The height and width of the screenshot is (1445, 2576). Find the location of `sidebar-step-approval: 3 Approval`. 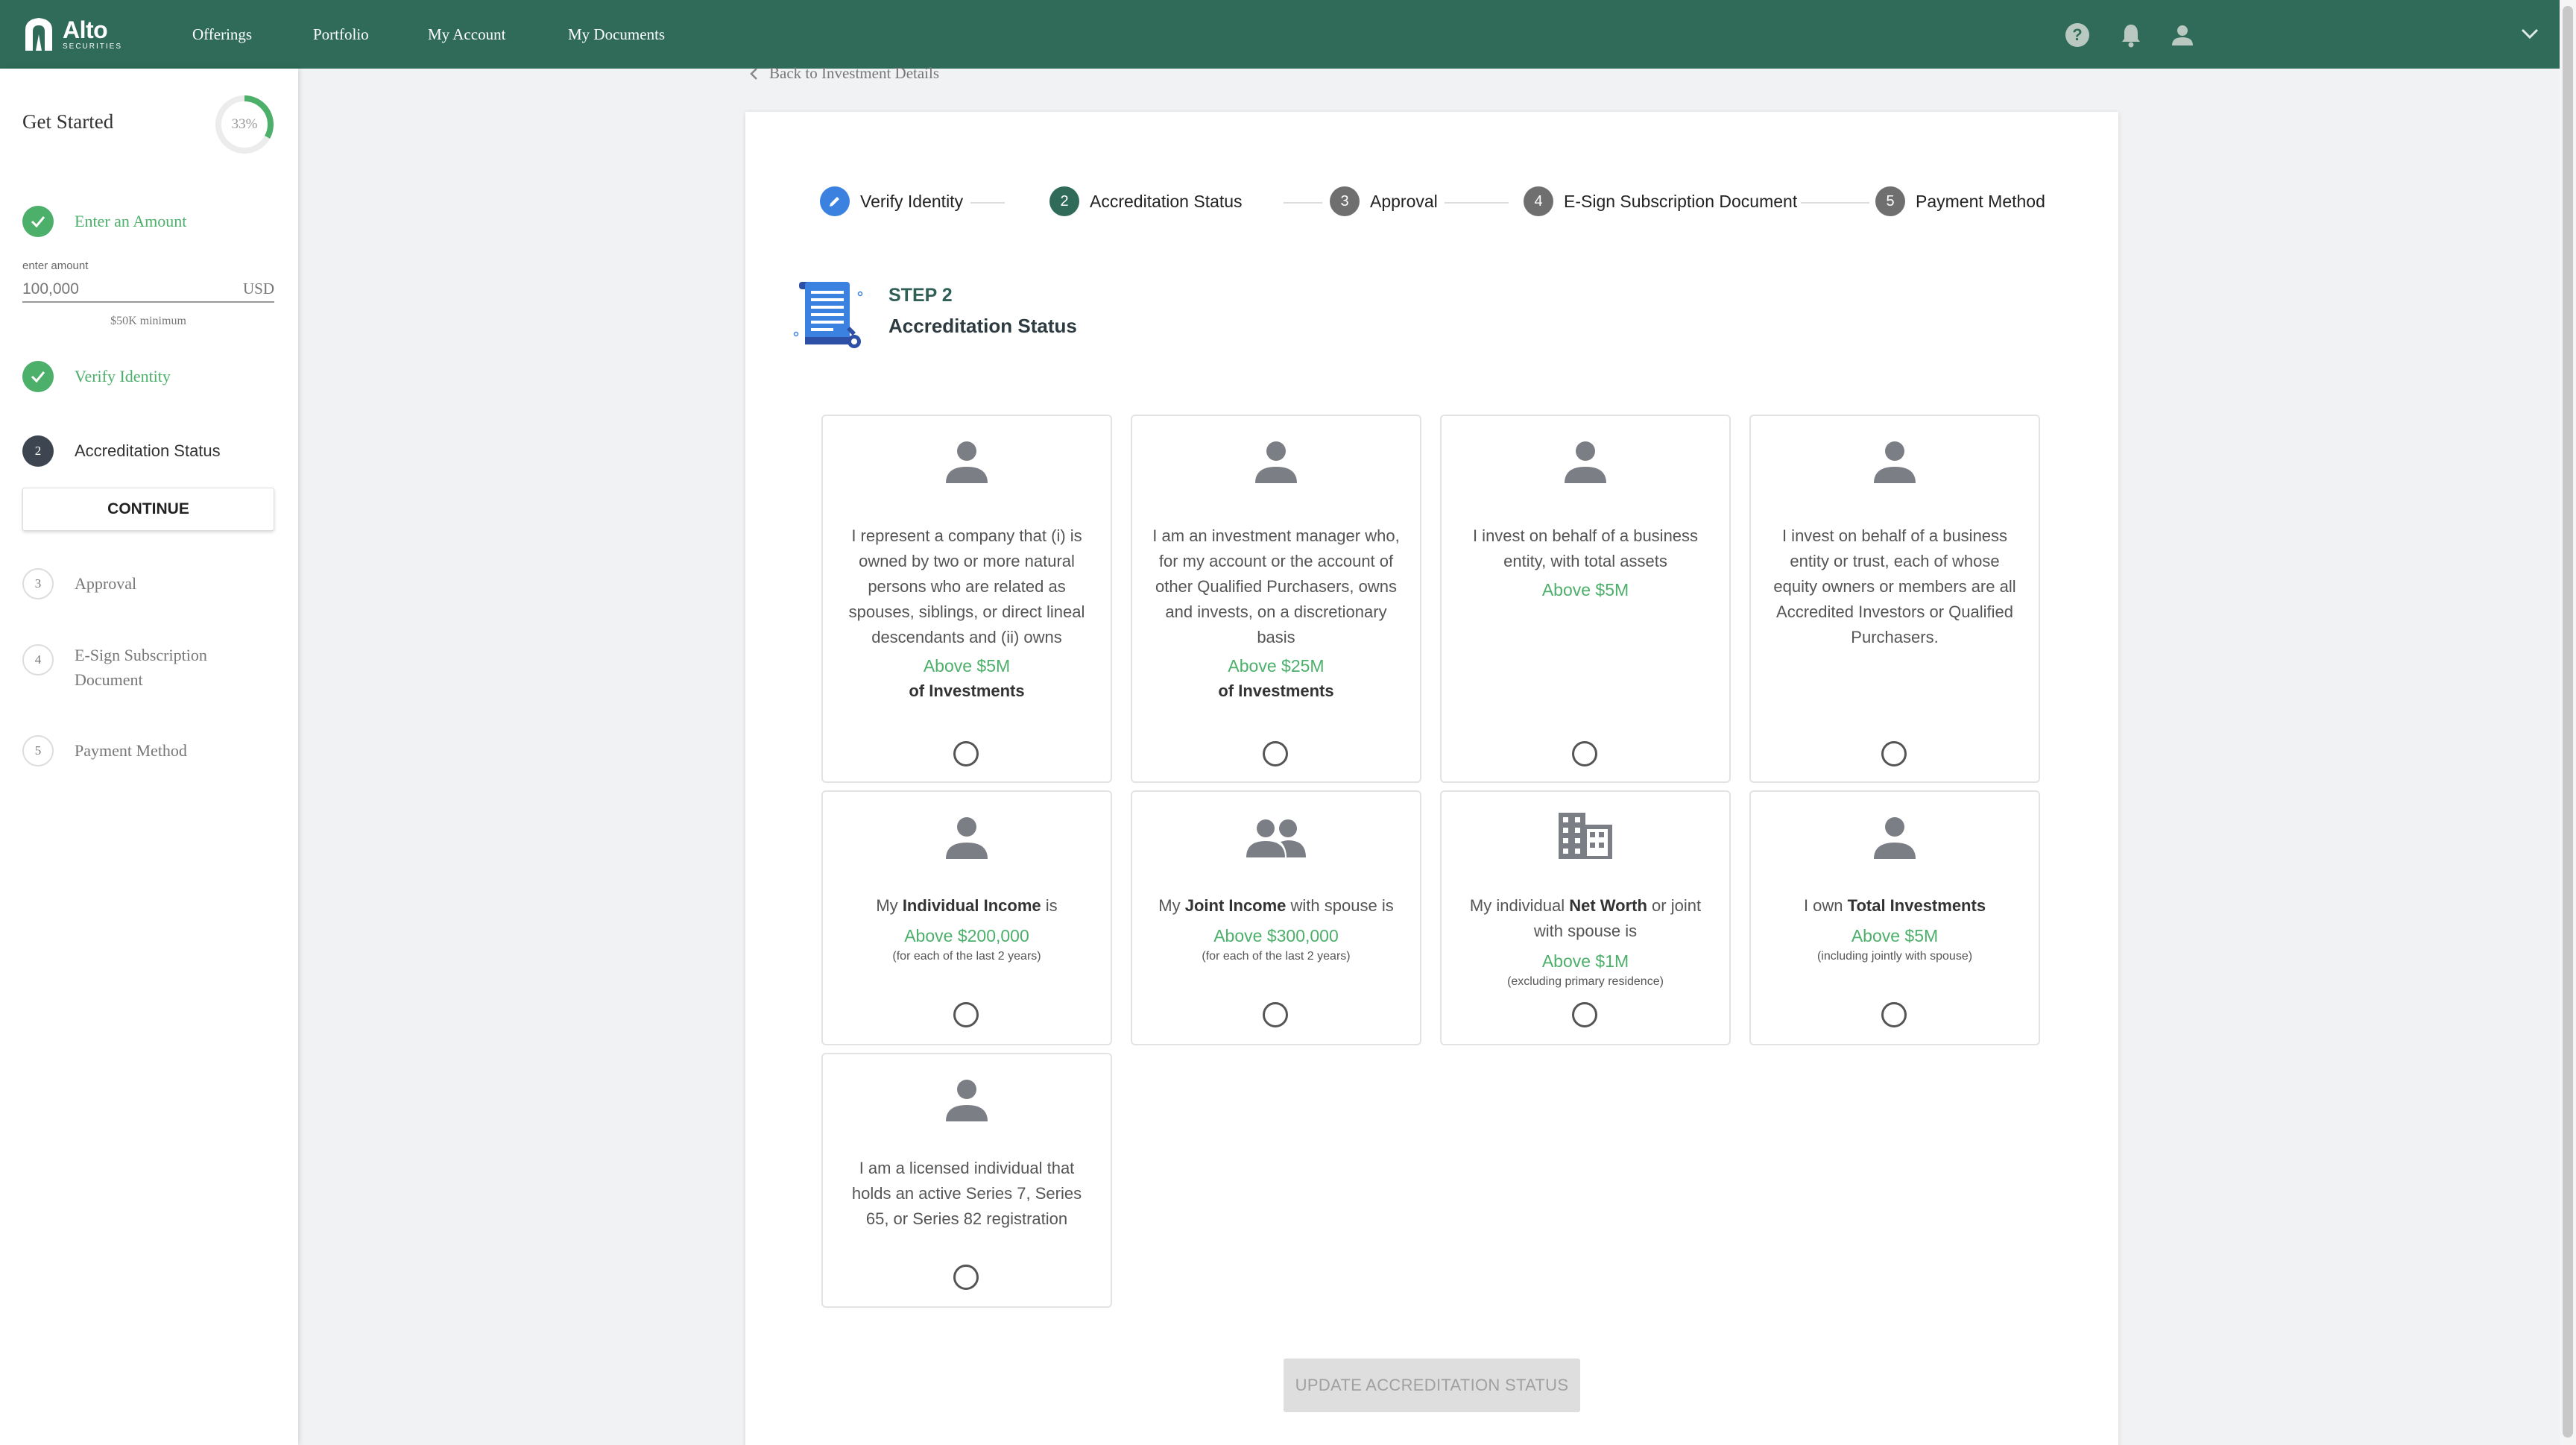

sidebar-step-approval: 3 Approval is located at coordinates (79, 583).